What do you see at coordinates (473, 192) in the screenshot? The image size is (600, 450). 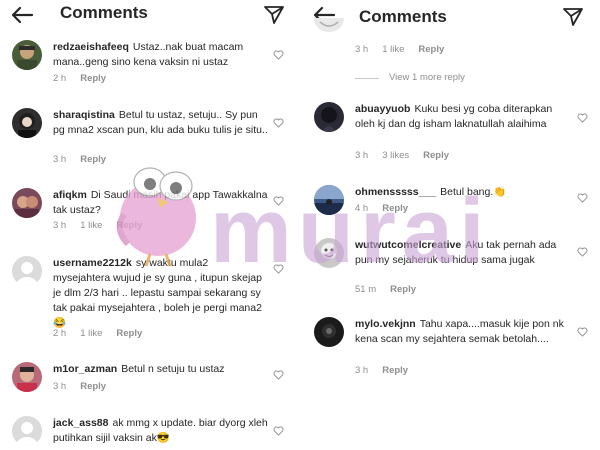 I see `comment-body: Betul bang.👏` at bounding box center [473, 192].